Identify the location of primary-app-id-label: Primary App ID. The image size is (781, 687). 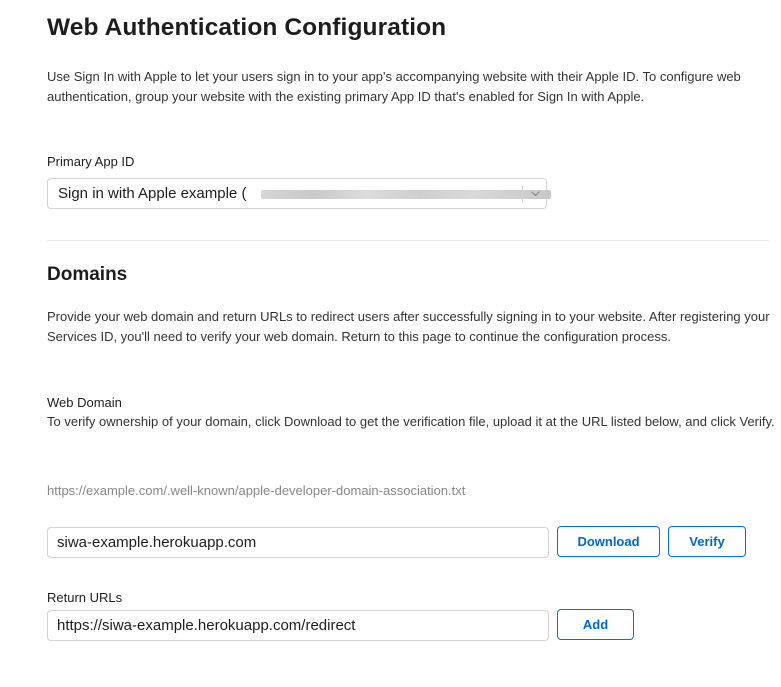
(91, 161).